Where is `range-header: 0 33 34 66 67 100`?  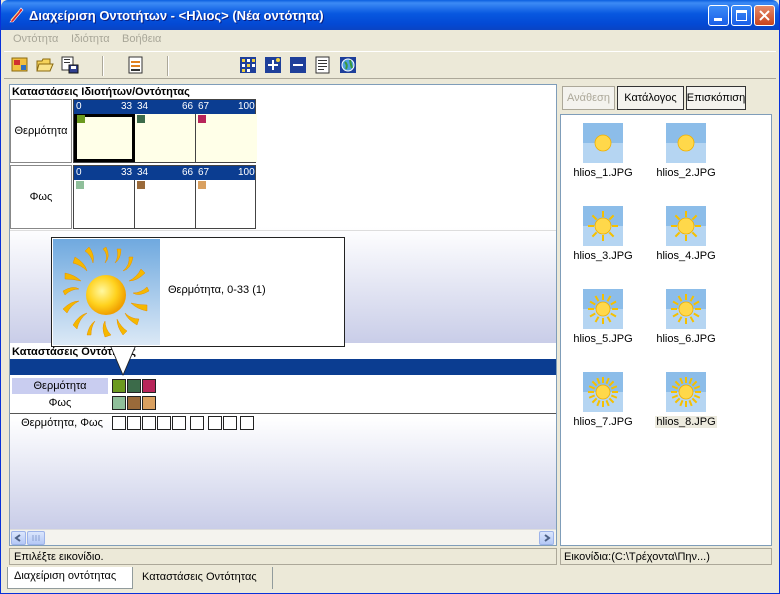 range-header: 0 33 34 66 67 100 is located at coordinates (164, 107).